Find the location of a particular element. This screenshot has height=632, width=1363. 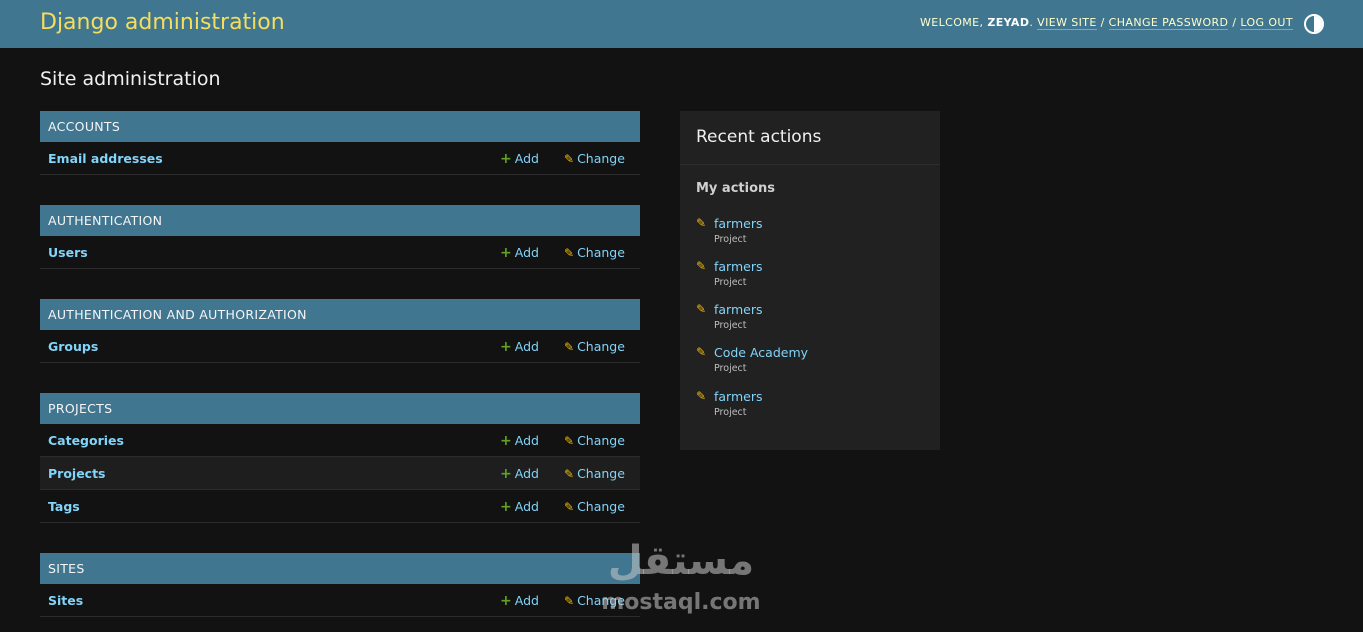

app-caption: Accounts is located at coordinates (340, 126).